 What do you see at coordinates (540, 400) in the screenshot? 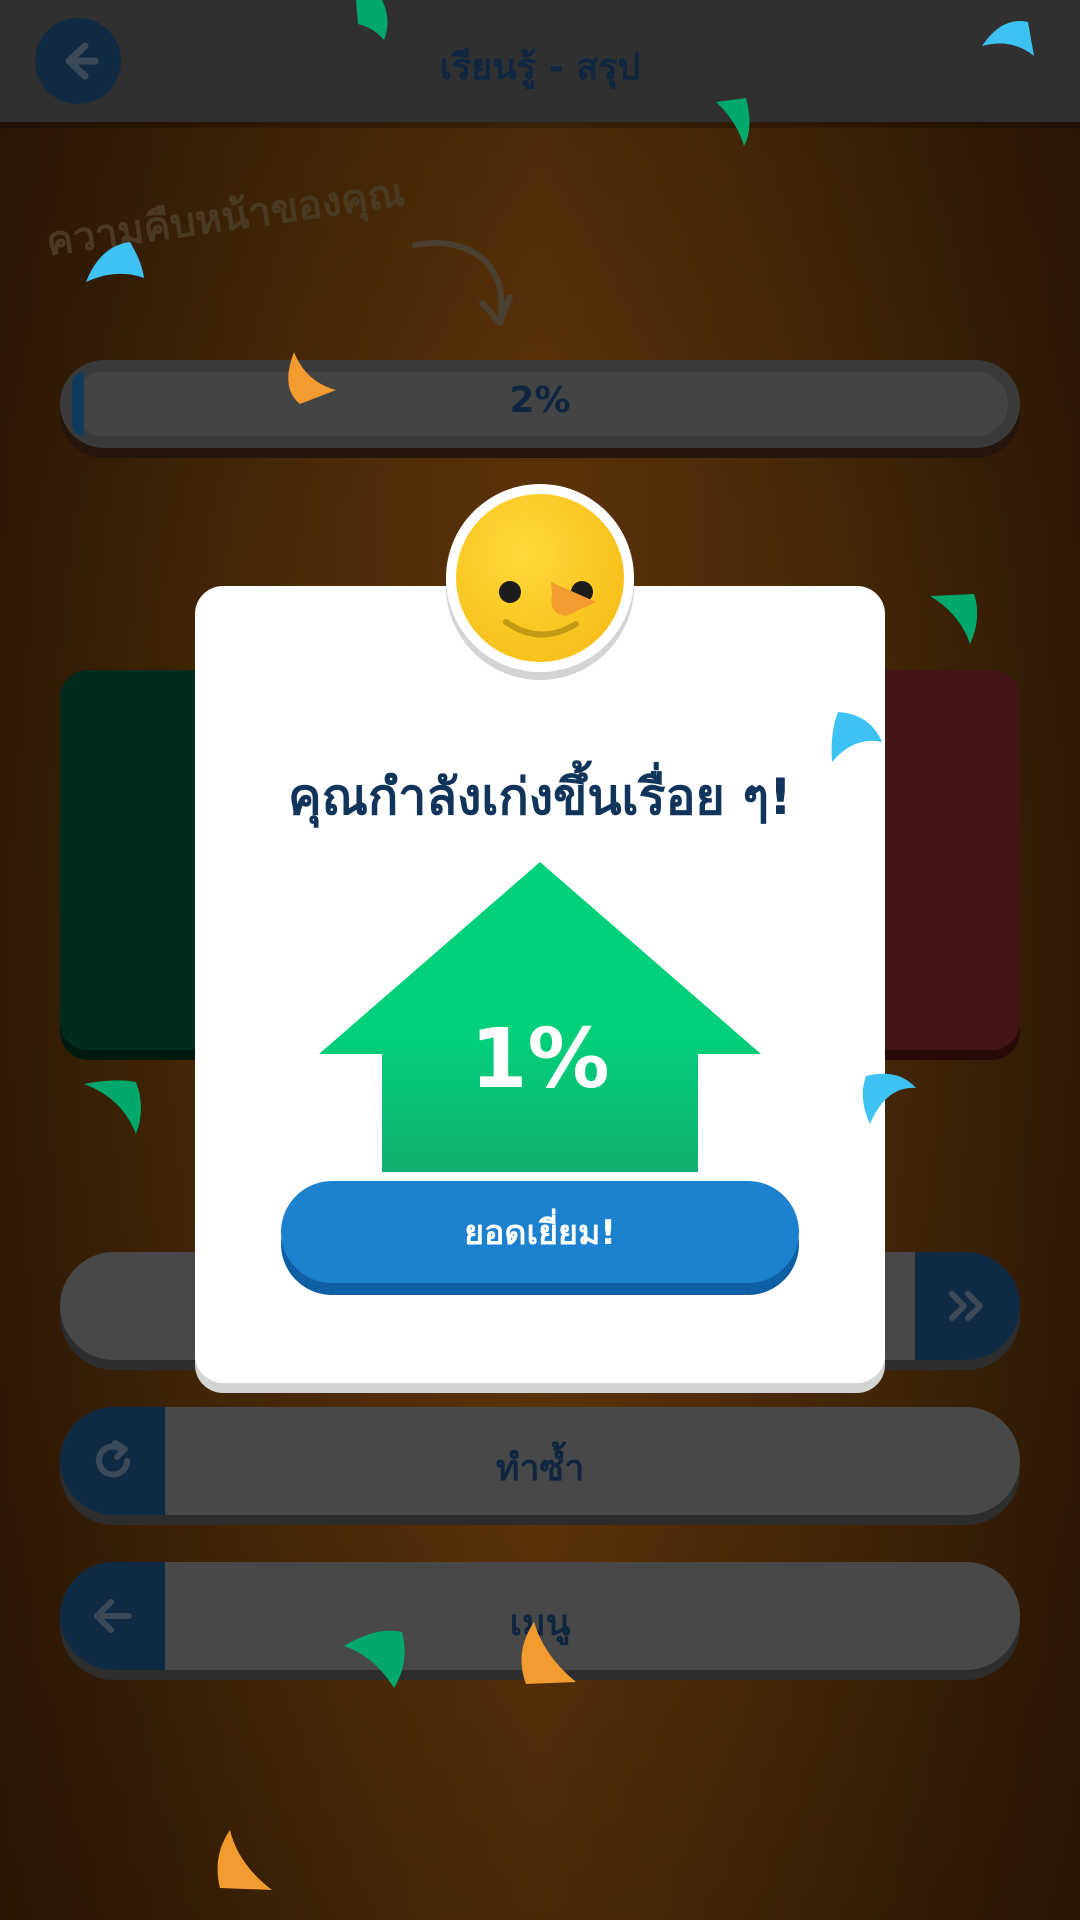
I see `progress-percent: 2%` at bounding box center [540, 400].